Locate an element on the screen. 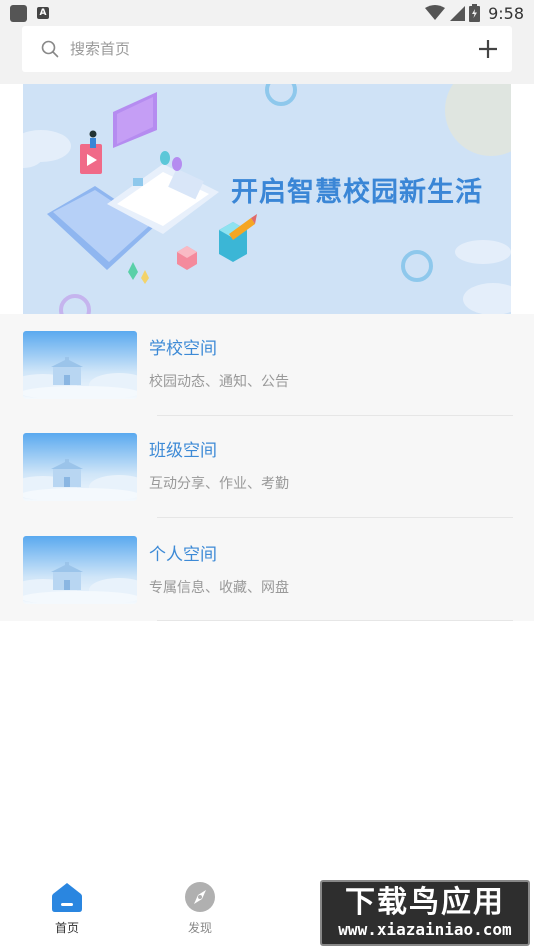 The width and height of the screenshot is (534, 950). notification-square-icon is located at coordinates (18, 13).